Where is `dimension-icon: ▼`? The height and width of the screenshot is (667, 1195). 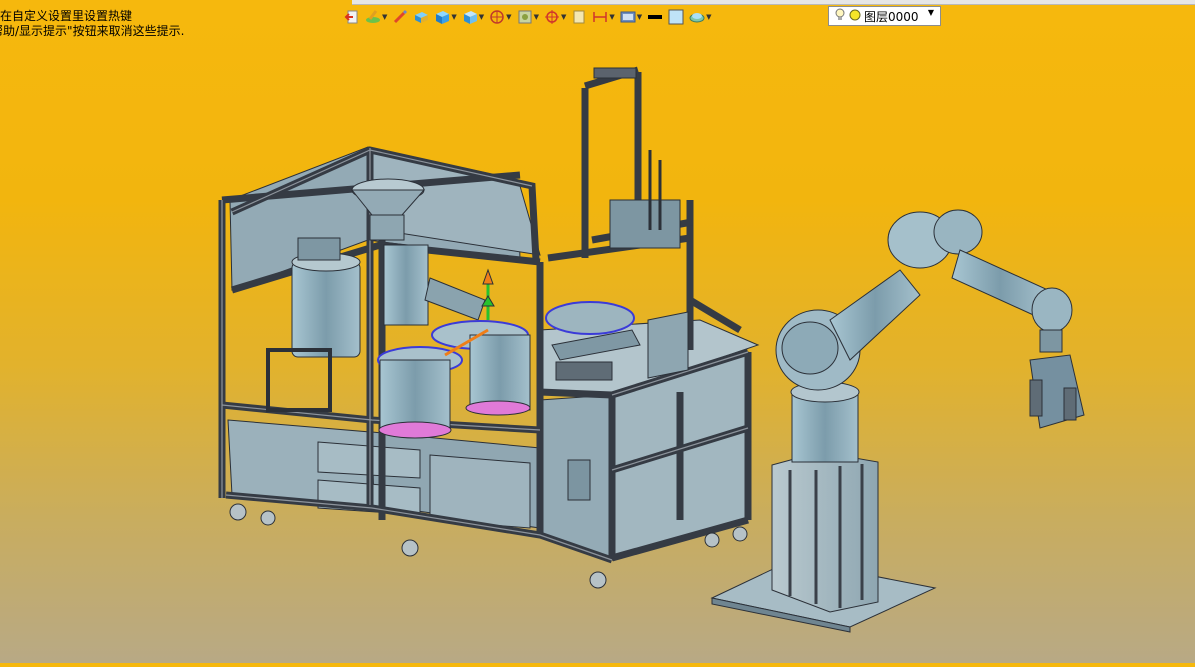
dimension-icon: ▼ is located at coordinates (603, 17).